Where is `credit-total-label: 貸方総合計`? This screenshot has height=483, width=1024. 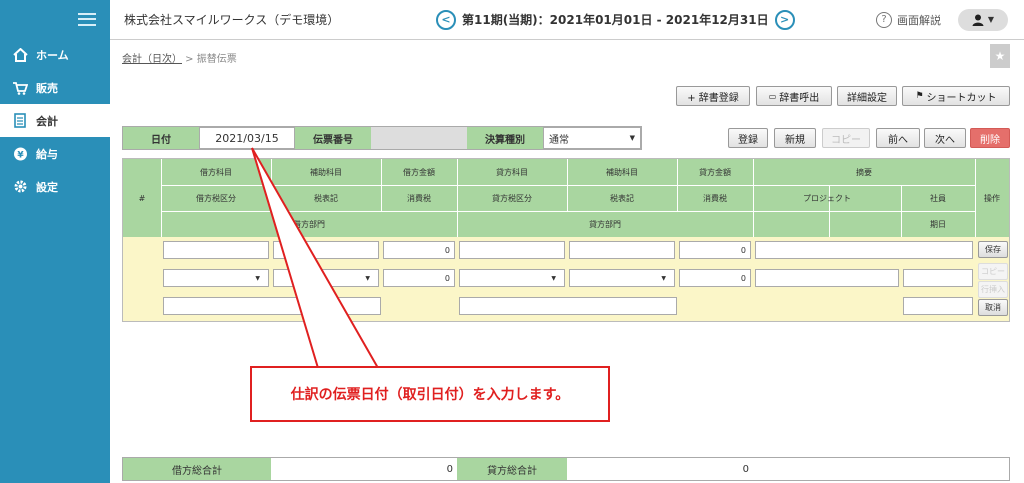
credit-total-label: 貸方総合計 is located at coordinates (512, 469).